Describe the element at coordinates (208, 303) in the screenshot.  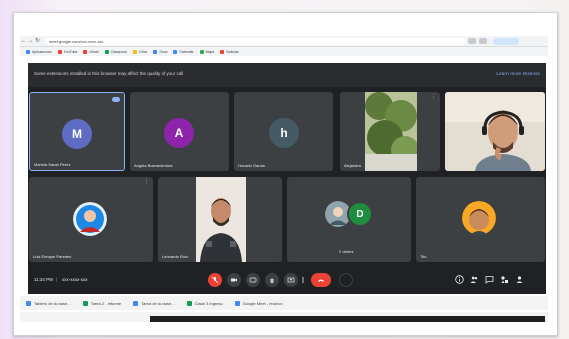
I see `download-label: Clase 3 Ingreso` at that location.